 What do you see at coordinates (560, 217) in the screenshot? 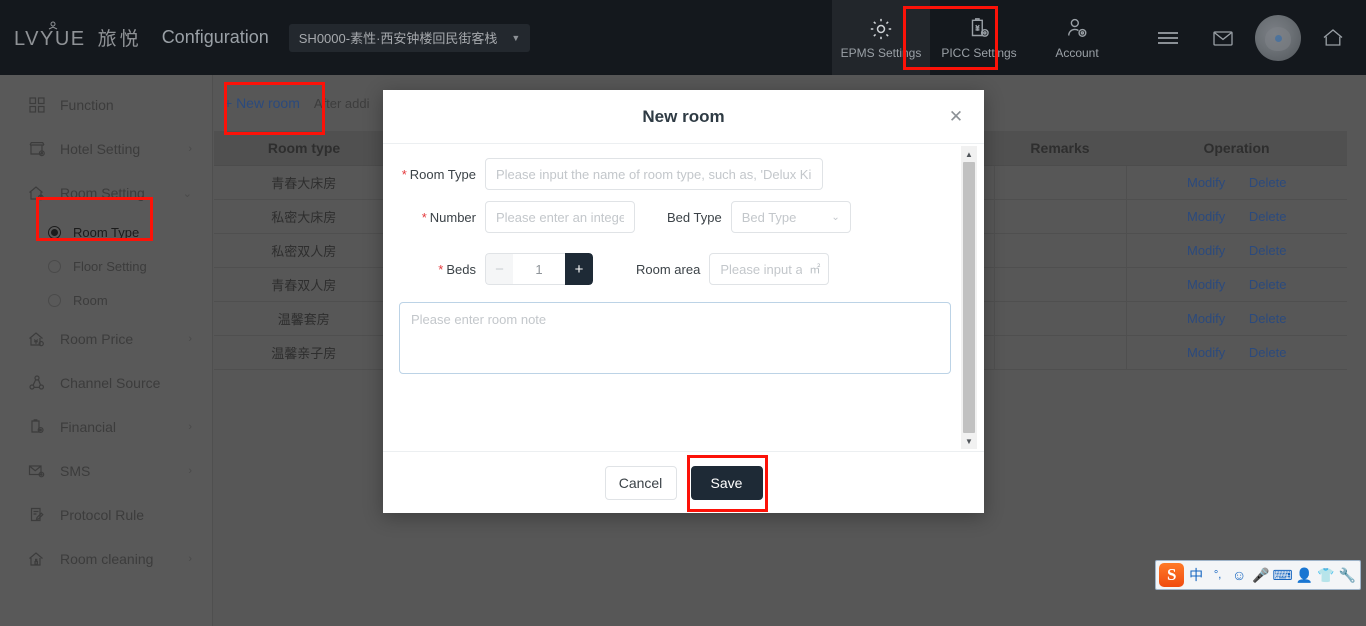
I see `number-input` at bounding box center [560, 217].